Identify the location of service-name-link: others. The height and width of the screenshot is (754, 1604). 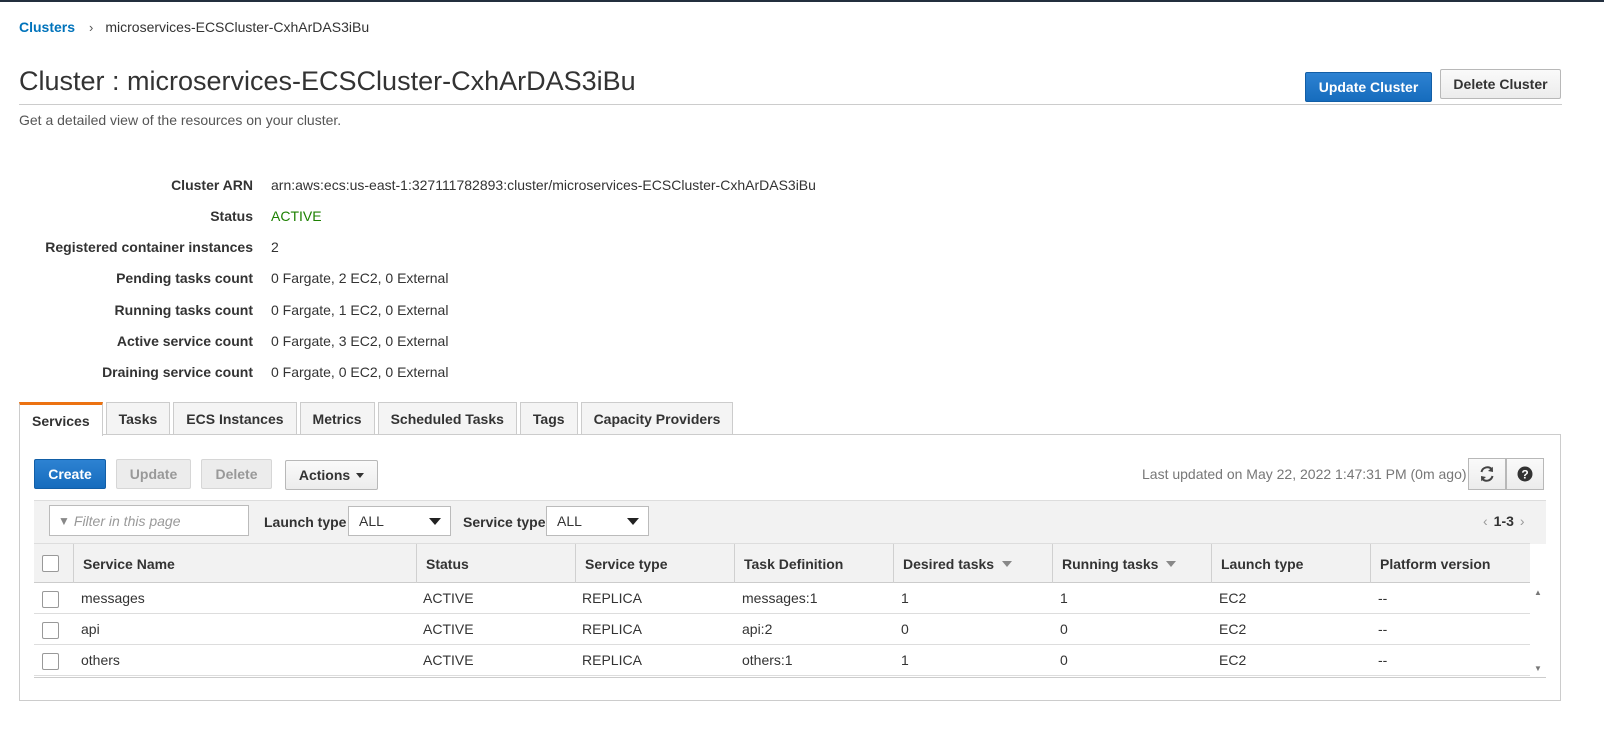
(100, 660).